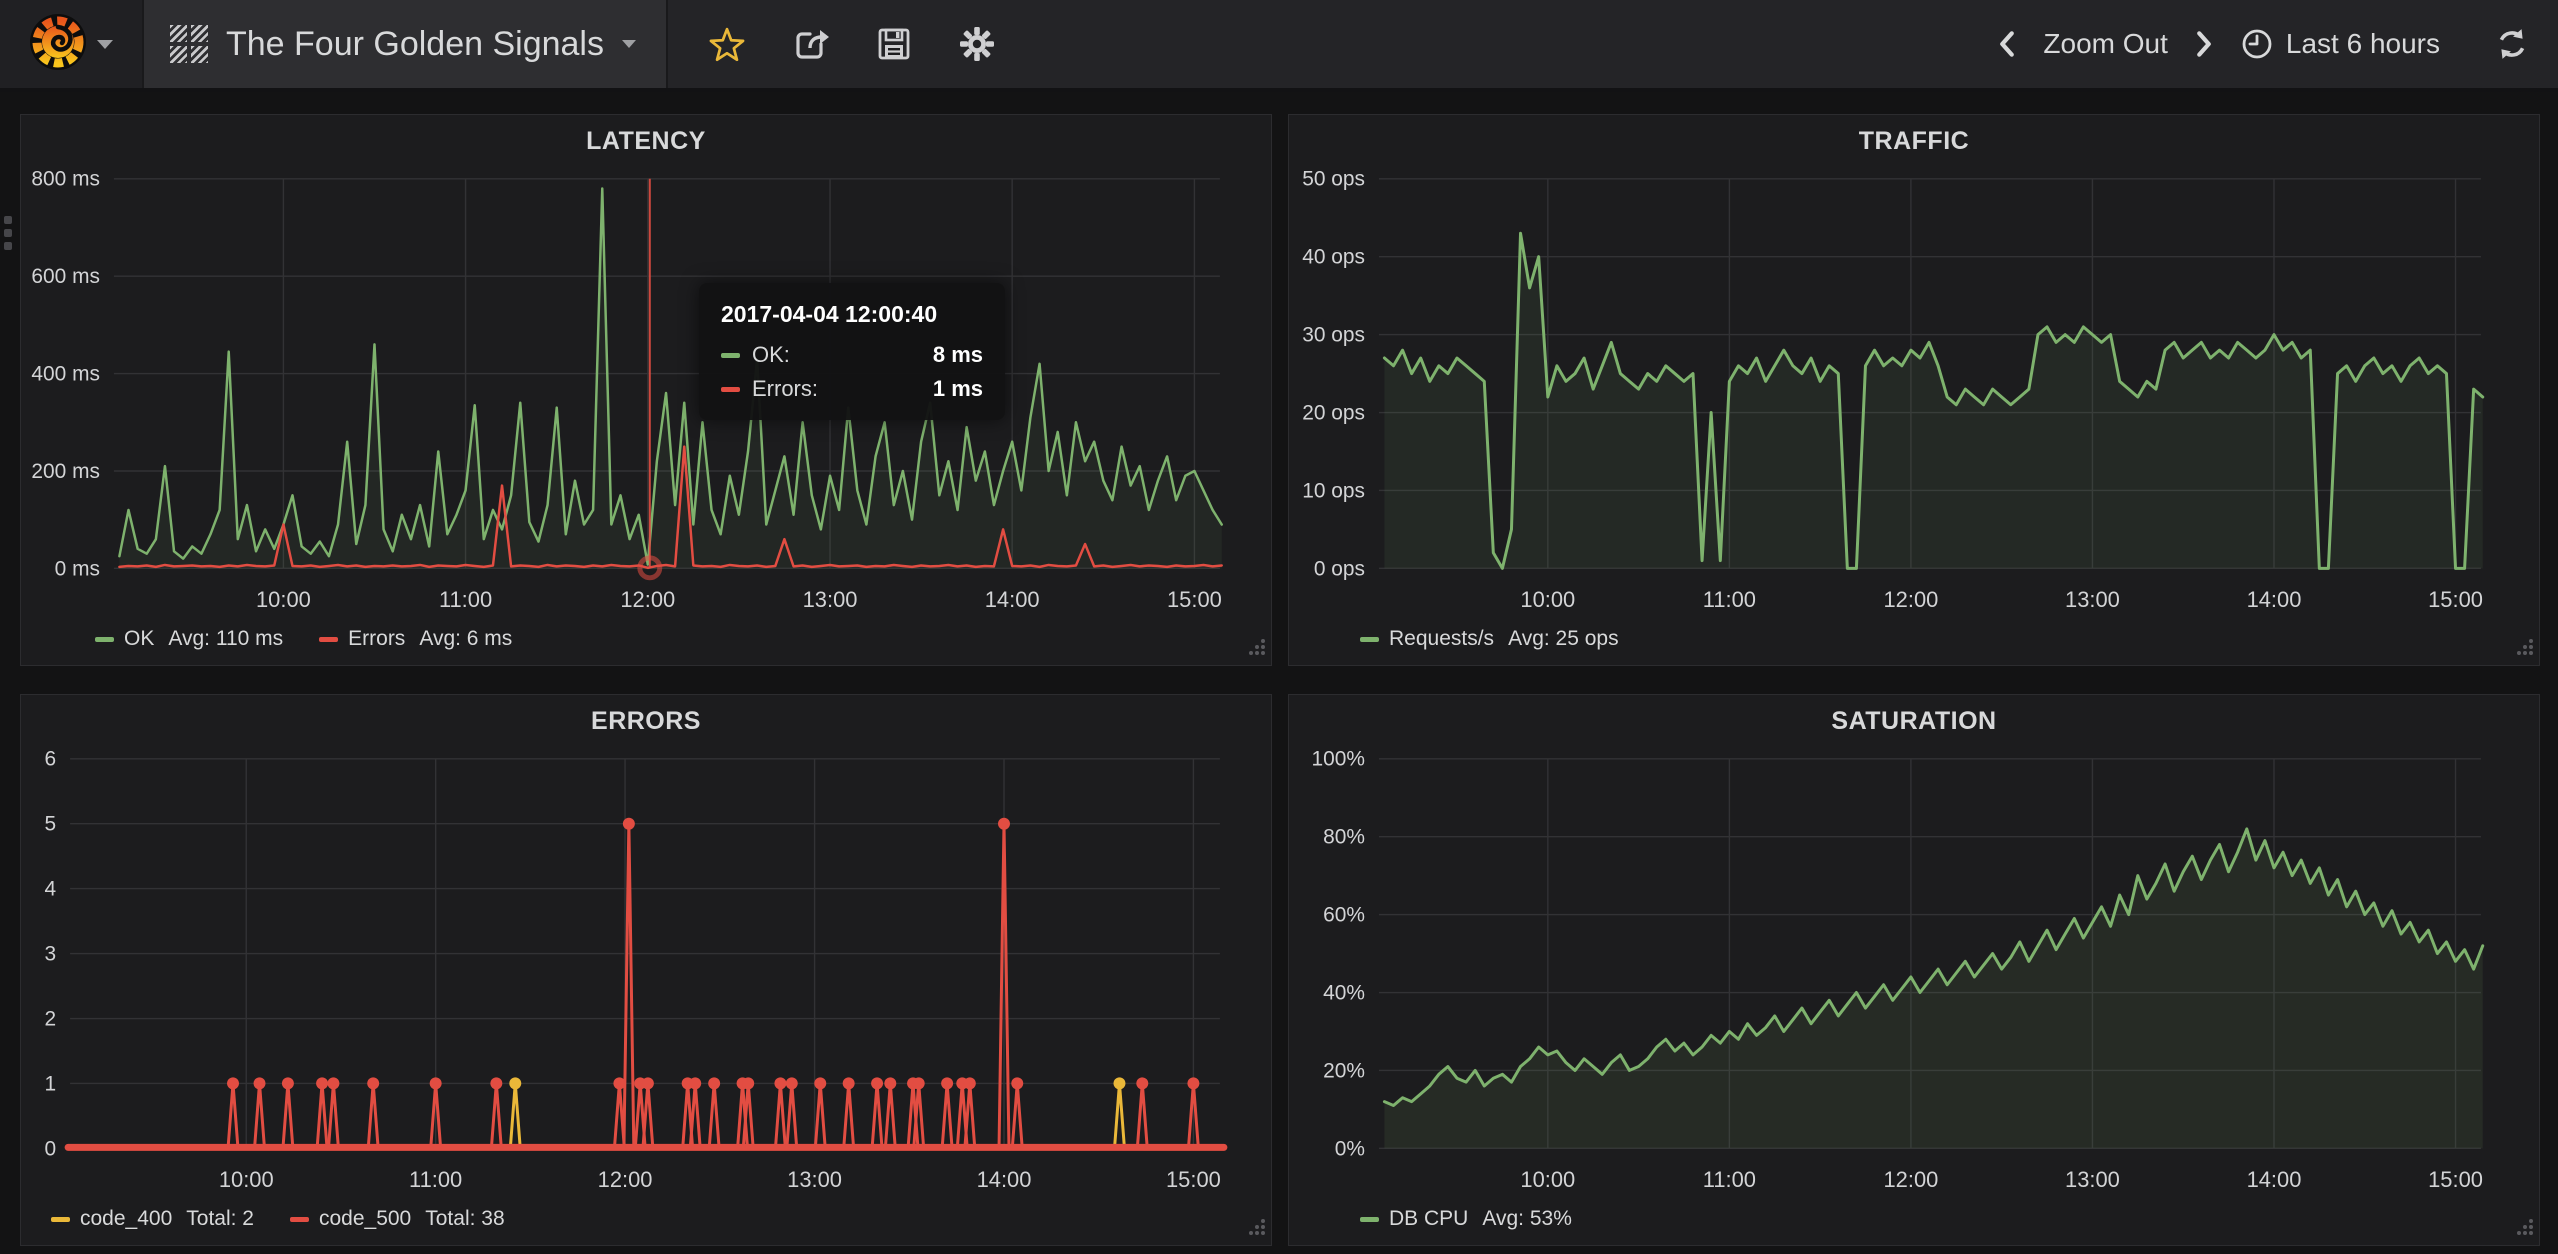 The height and width of the screenshot is (1254, 2558). I want to click on time-range-label: Last 6 hours, so click(2362, 43).